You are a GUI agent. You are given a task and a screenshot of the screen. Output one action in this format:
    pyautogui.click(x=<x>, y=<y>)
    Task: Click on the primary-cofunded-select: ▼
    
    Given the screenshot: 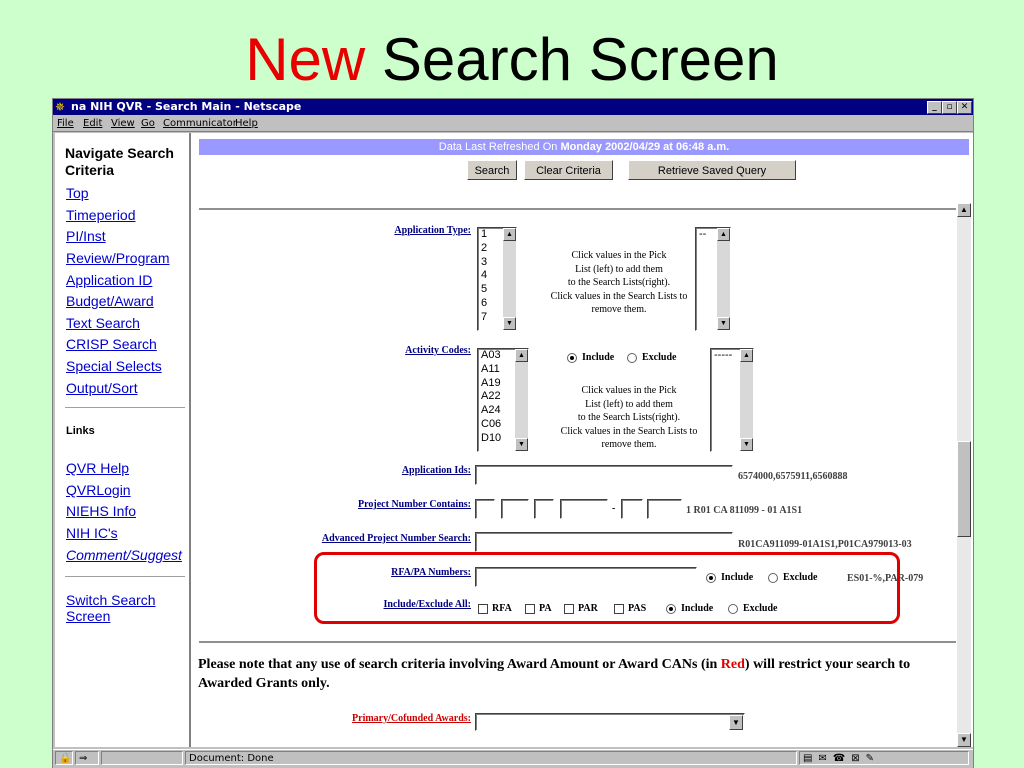 What is the action you would take?
    pyautogui.click(x=610, y=722)
    